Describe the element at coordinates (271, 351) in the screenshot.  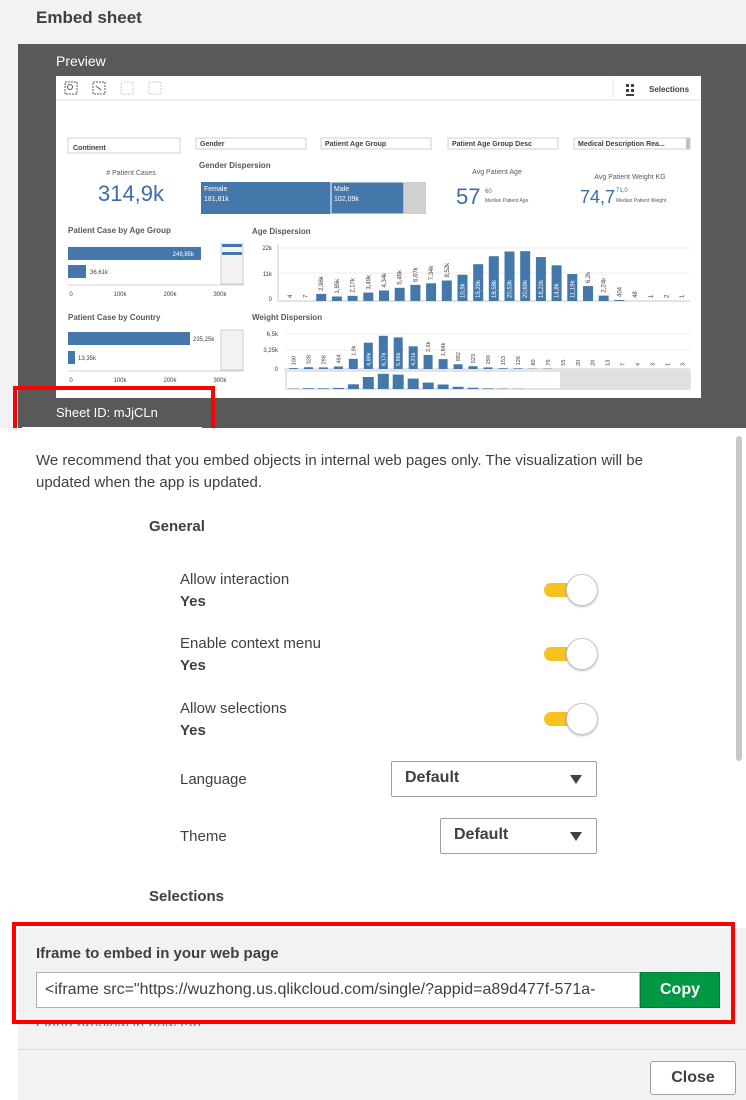
I see `svg-text: 3,25k` at that location.